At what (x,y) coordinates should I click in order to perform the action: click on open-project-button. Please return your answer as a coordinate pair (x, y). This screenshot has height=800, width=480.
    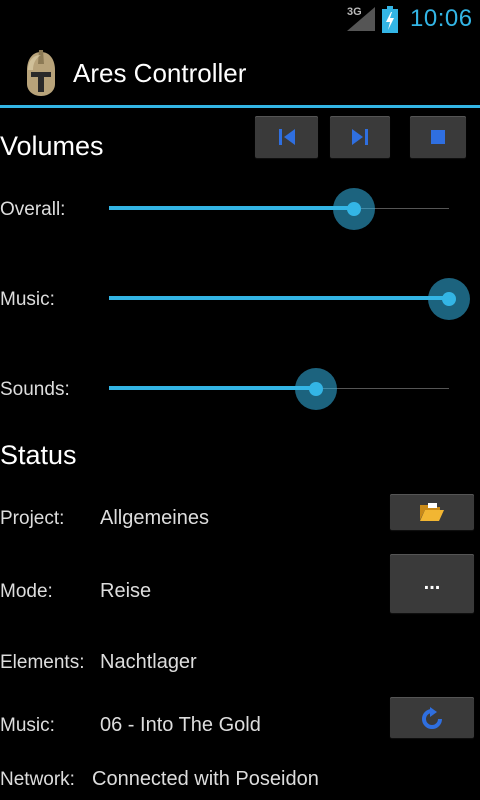
    Looking at the image, I should click on (432, 512).